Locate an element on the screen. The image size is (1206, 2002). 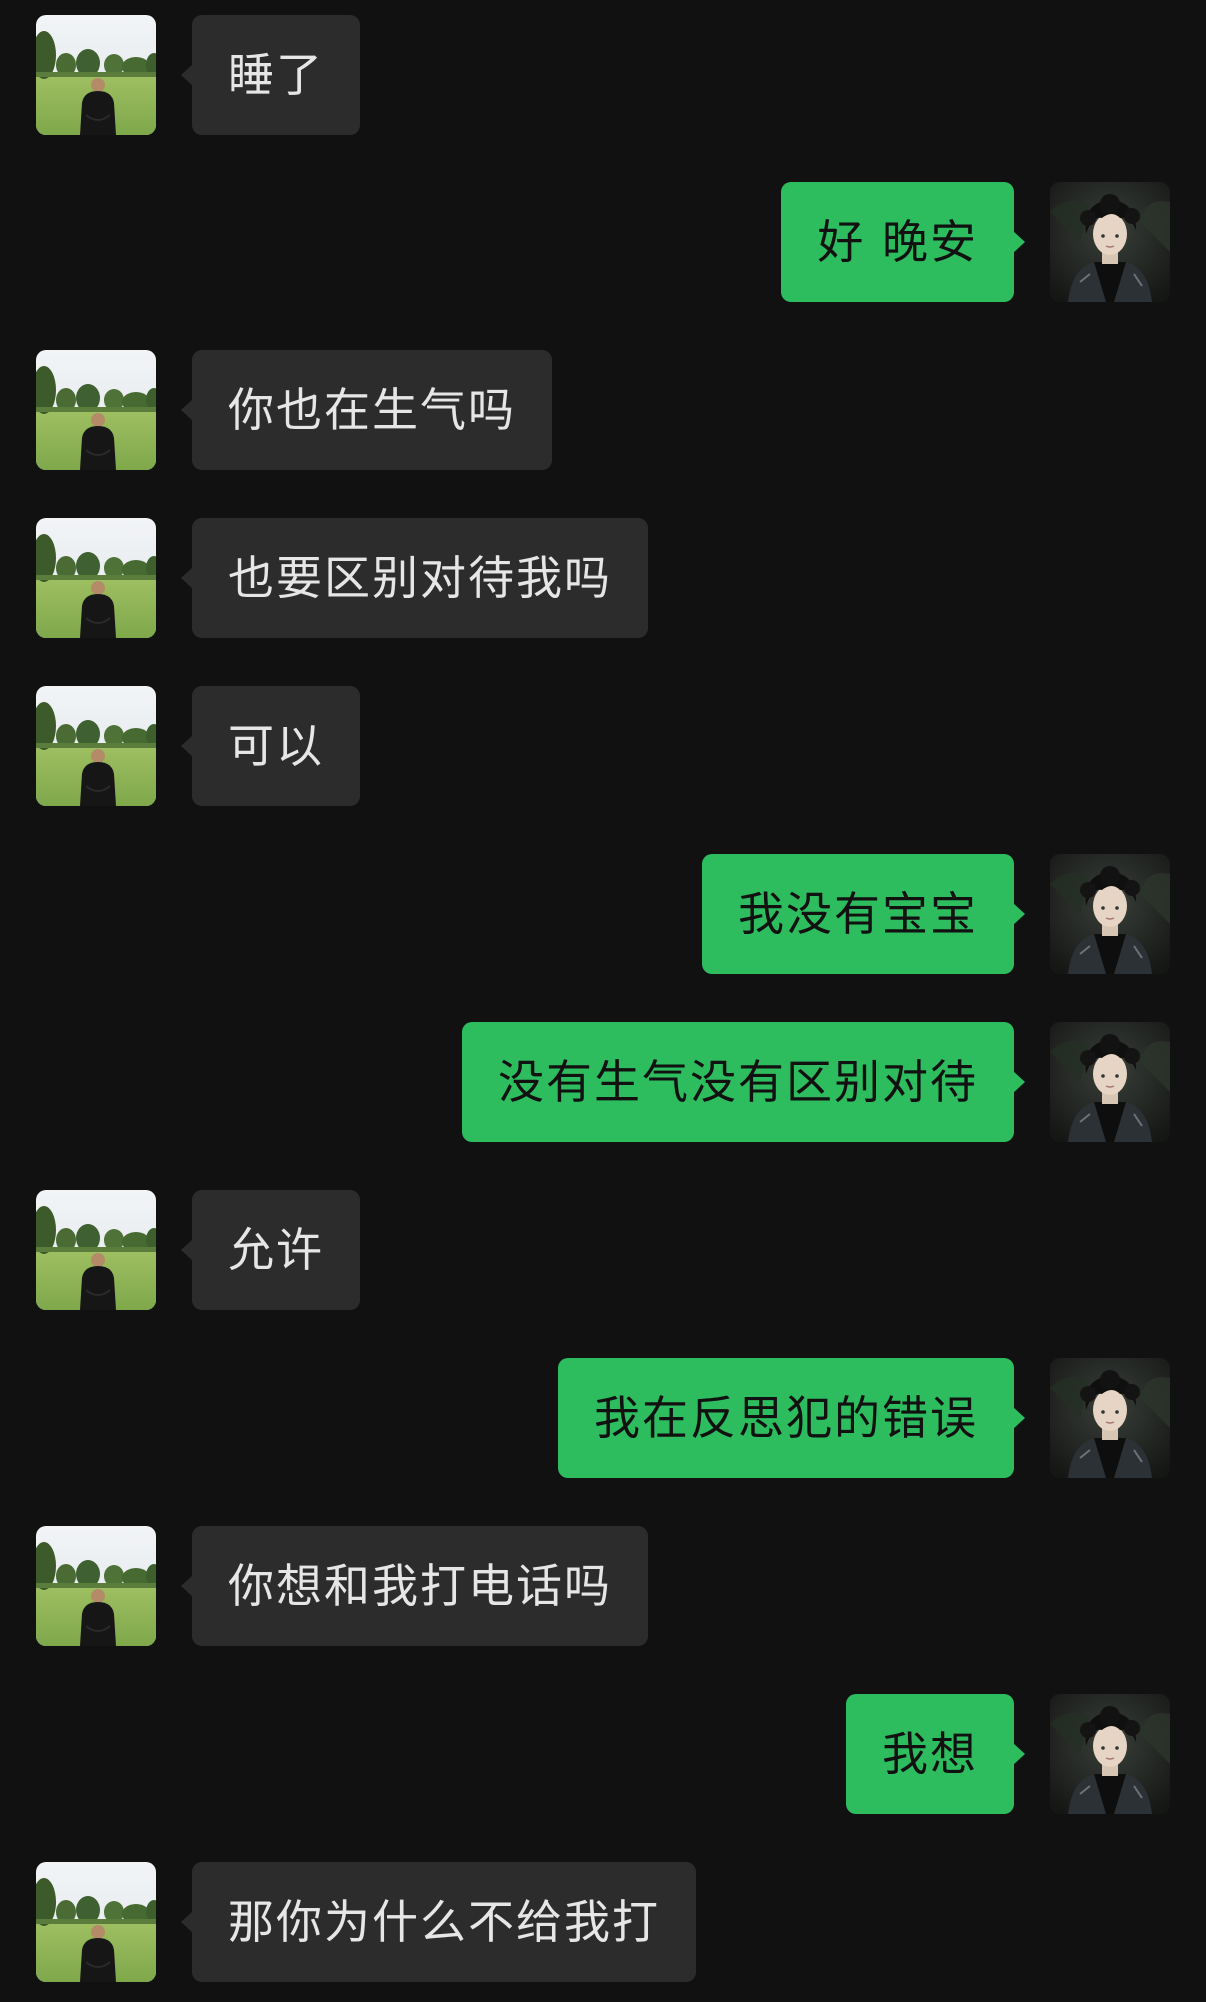
outgoing-message-bubble: 我想 is located at coordinates (935, 1754).